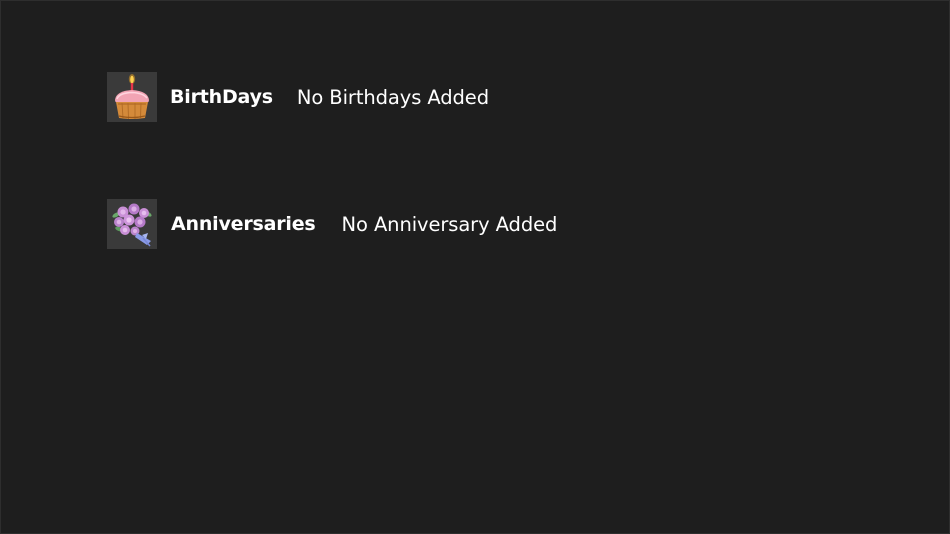  What do you see at coordinates (449, 224) in the screenshot?
I see `anniversaries-status-text: No Anniversary Added` at bounding box center [449, 224].